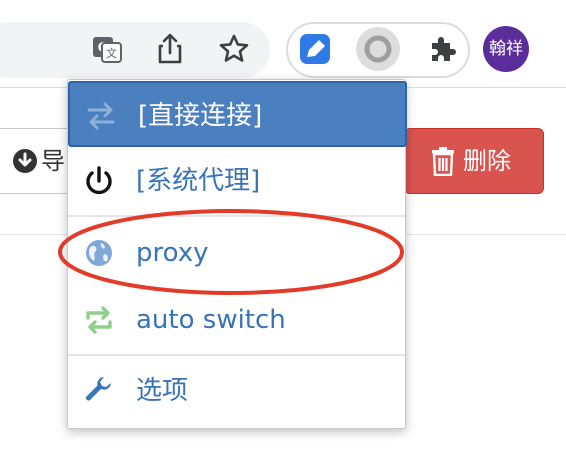 Image resolution: width=566 pixels, height=460 pixels. Describe the element at coordinates (231, 252) in the screenshot. I see `annotation-ellipse` at that location.